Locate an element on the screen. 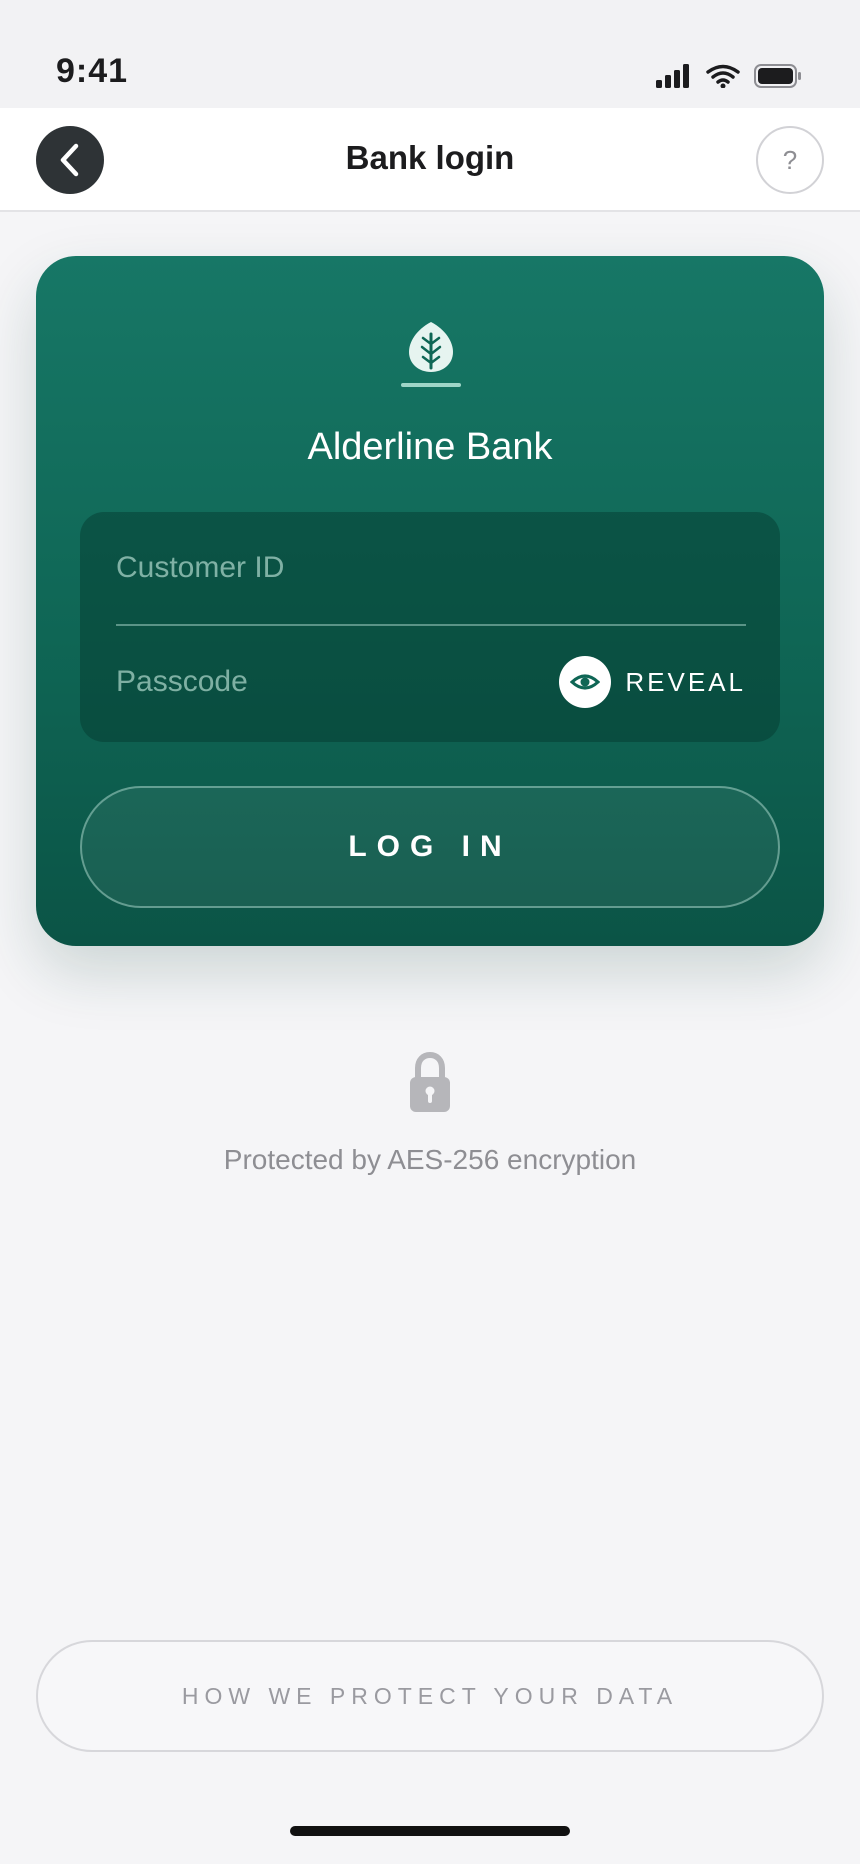 This screenshot has width=860, height=1864. reveal-label: REVEAL is located at coordinates (685, 681).